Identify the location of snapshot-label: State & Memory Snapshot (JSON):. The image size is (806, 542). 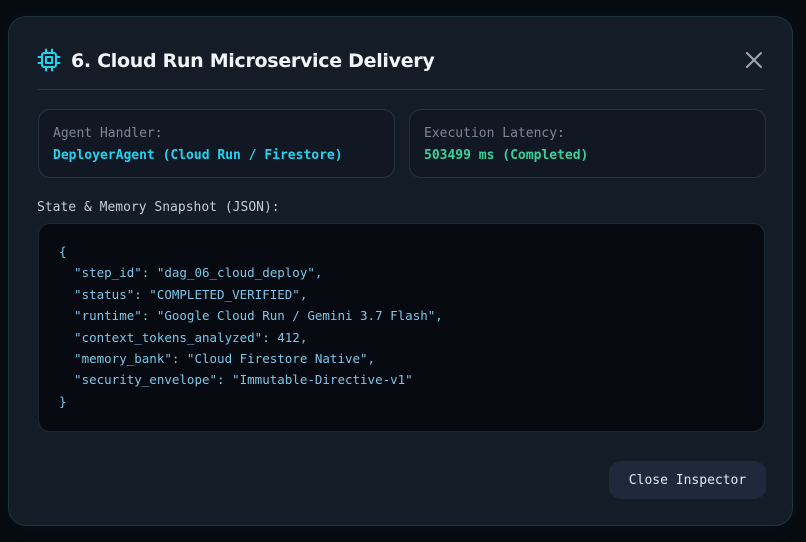
(158, 207).